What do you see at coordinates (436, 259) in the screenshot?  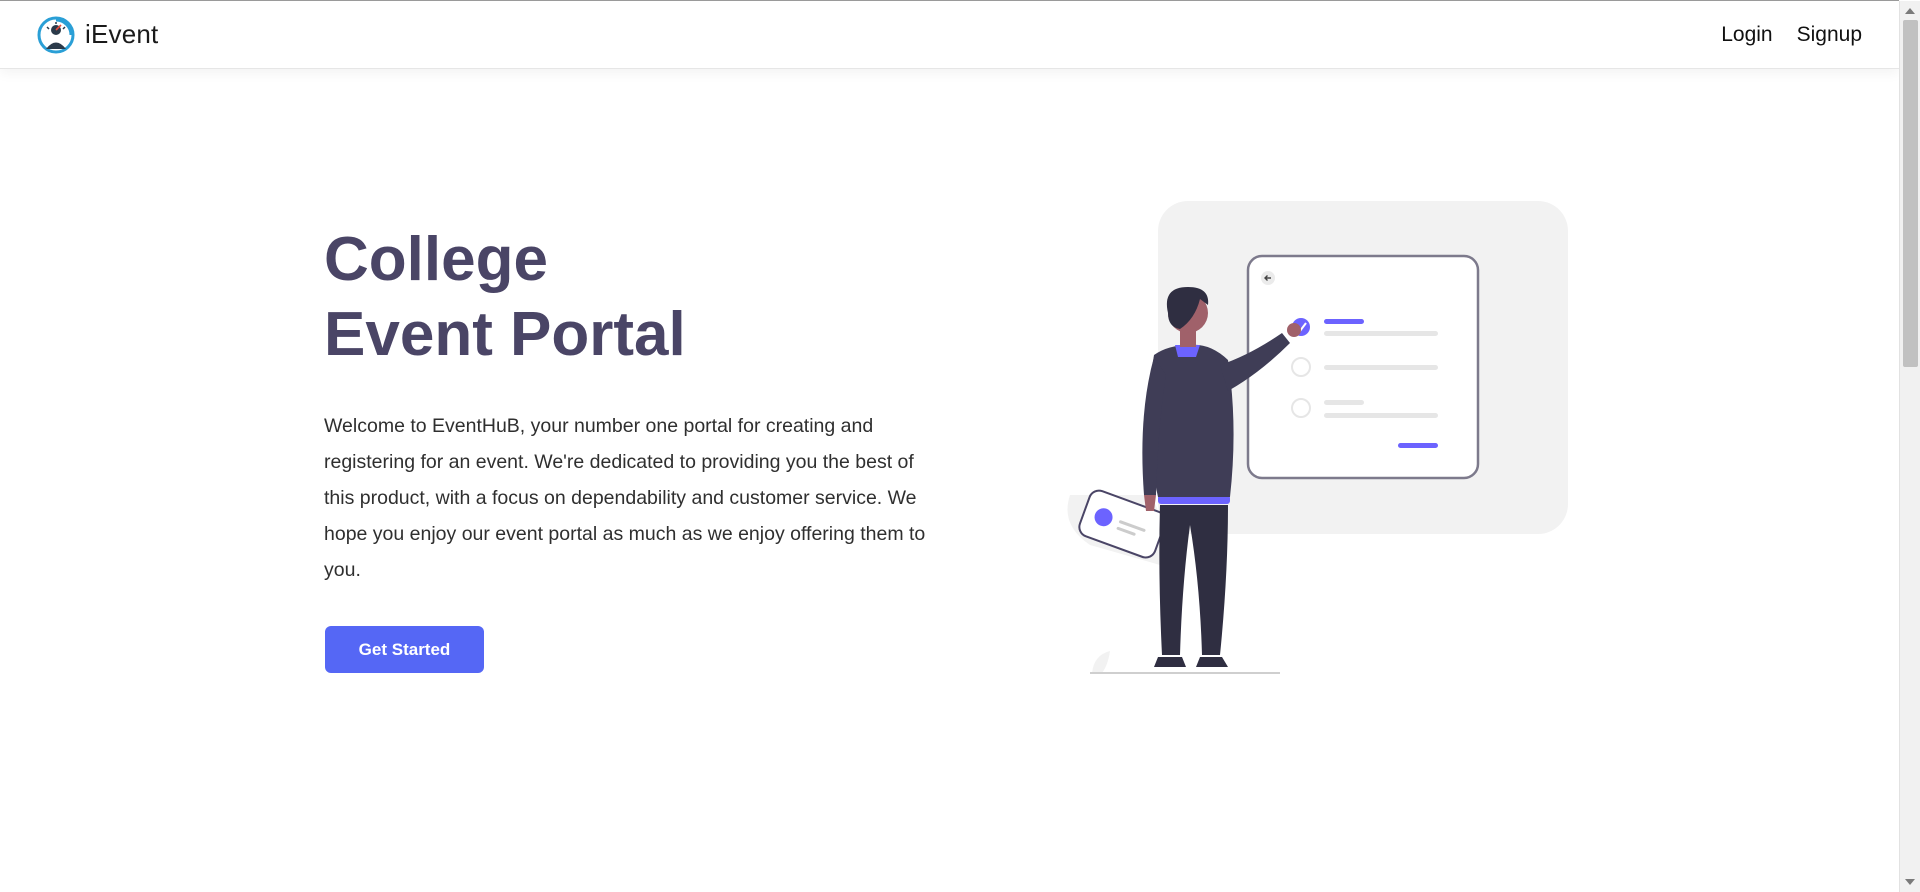 I see `hero-title-line-1: College` at bounding box center [436, 259].